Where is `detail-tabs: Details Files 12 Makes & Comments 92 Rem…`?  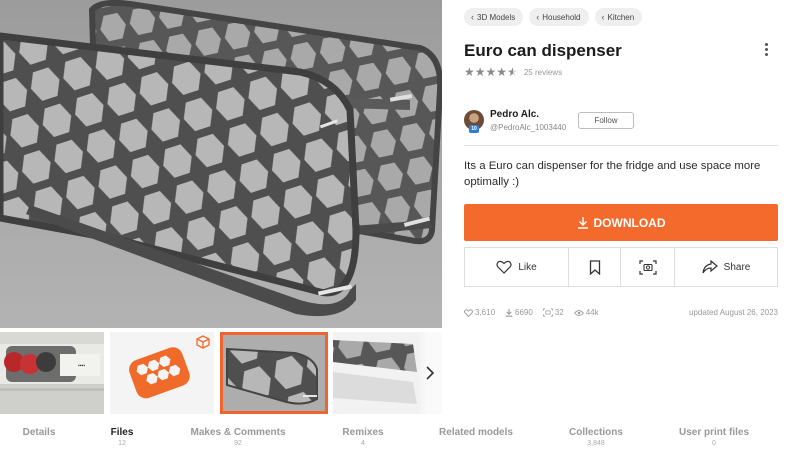
detail-tabs: Details Files 12 Makes & Comments 92 Rem… is located at coordinates (400, 435).